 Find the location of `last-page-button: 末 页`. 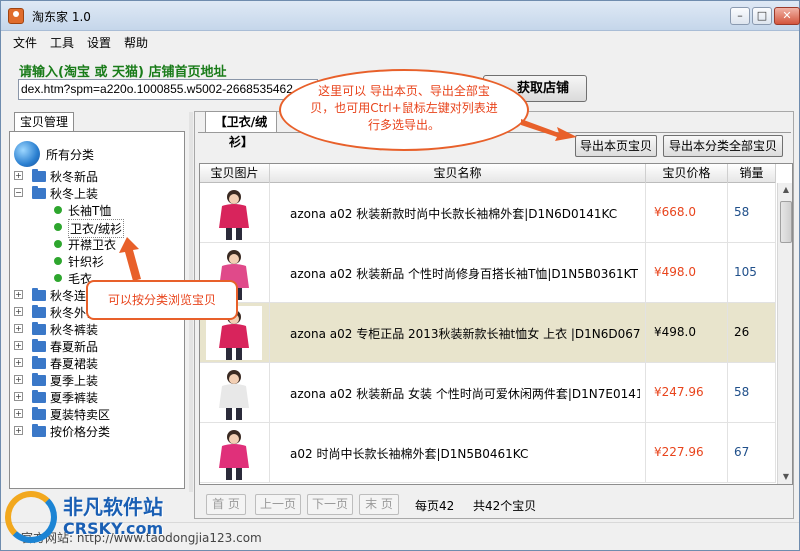

last-page-button: 末 页 is located at coordinates (379, 504).